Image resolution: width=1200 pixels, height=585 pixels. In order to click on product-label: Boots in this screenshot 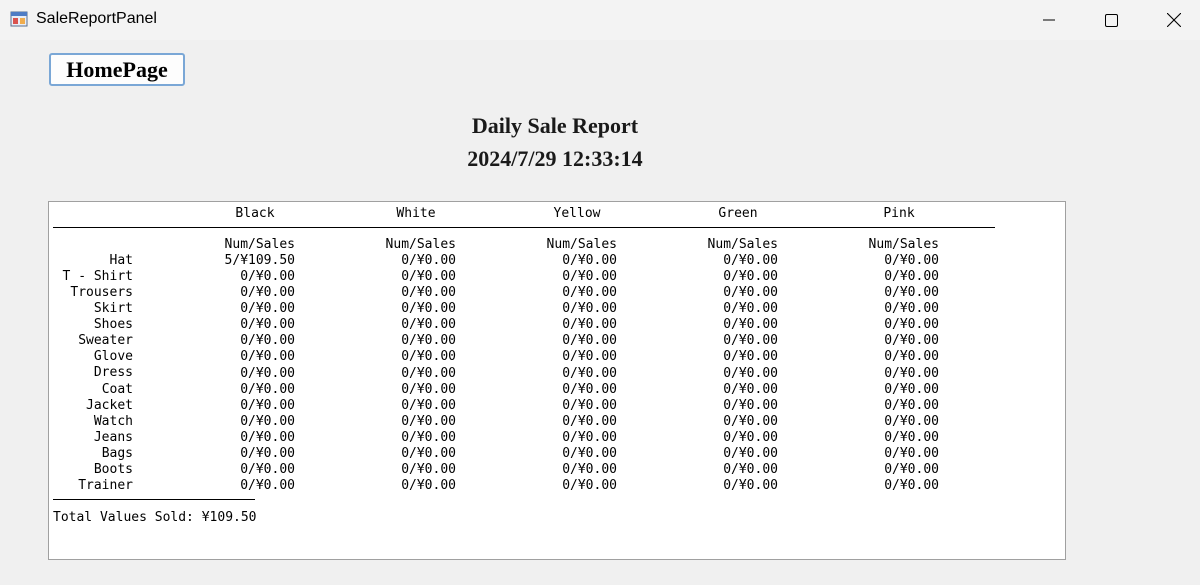, I will do `click(113, 469)`.